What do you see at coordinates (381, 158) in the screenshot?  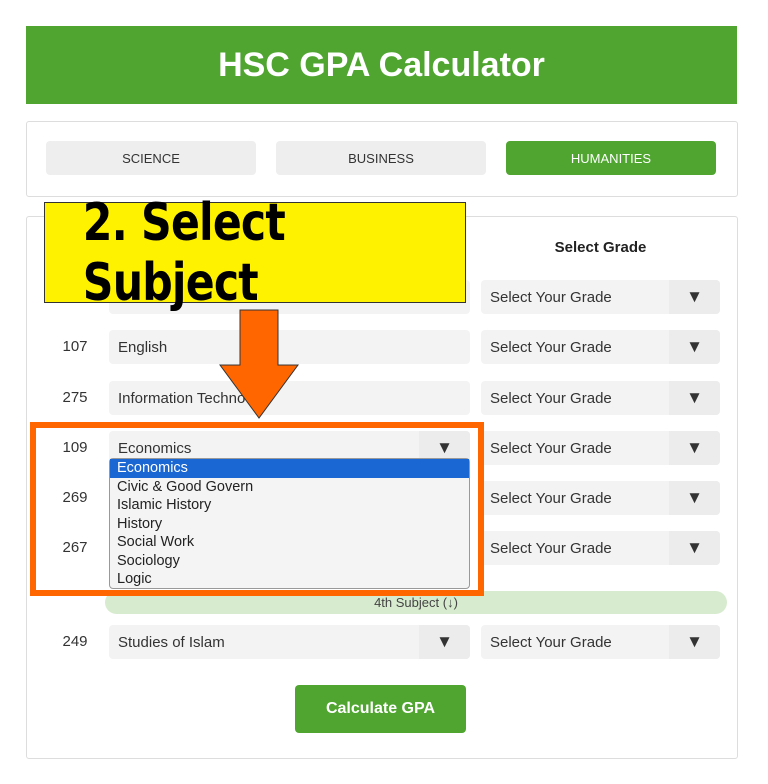 I see `tab-business: BUSINESS` at bounding box center [381, 158].